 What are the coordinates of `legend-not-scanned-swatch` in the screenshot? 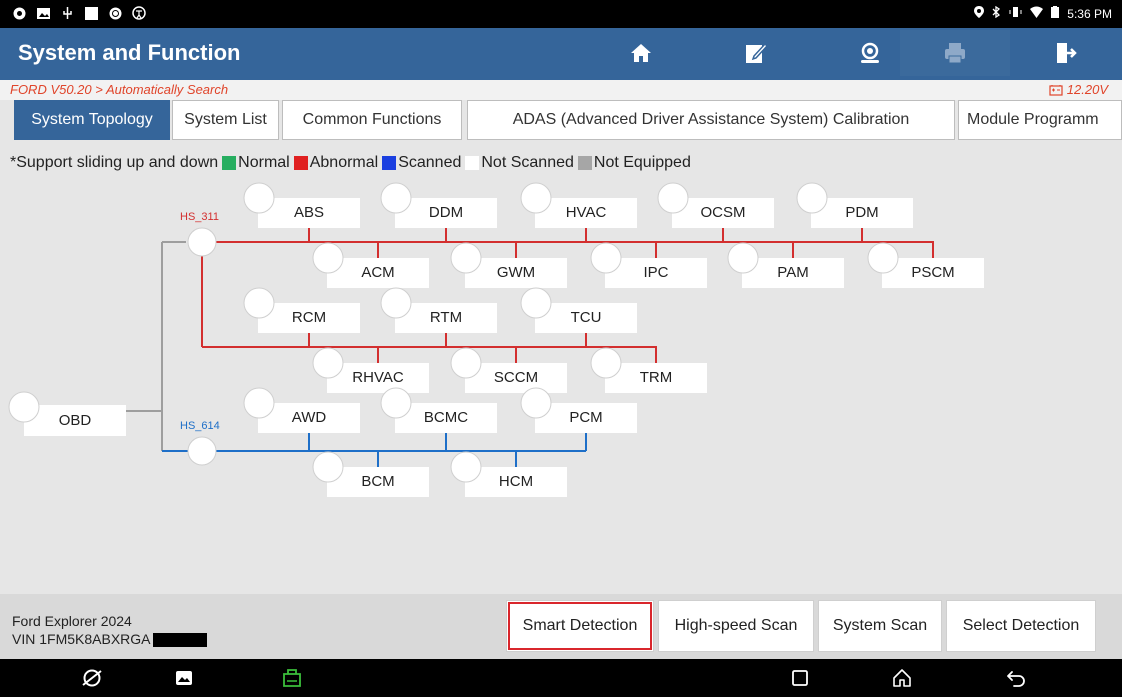 It's located at (472, 163).